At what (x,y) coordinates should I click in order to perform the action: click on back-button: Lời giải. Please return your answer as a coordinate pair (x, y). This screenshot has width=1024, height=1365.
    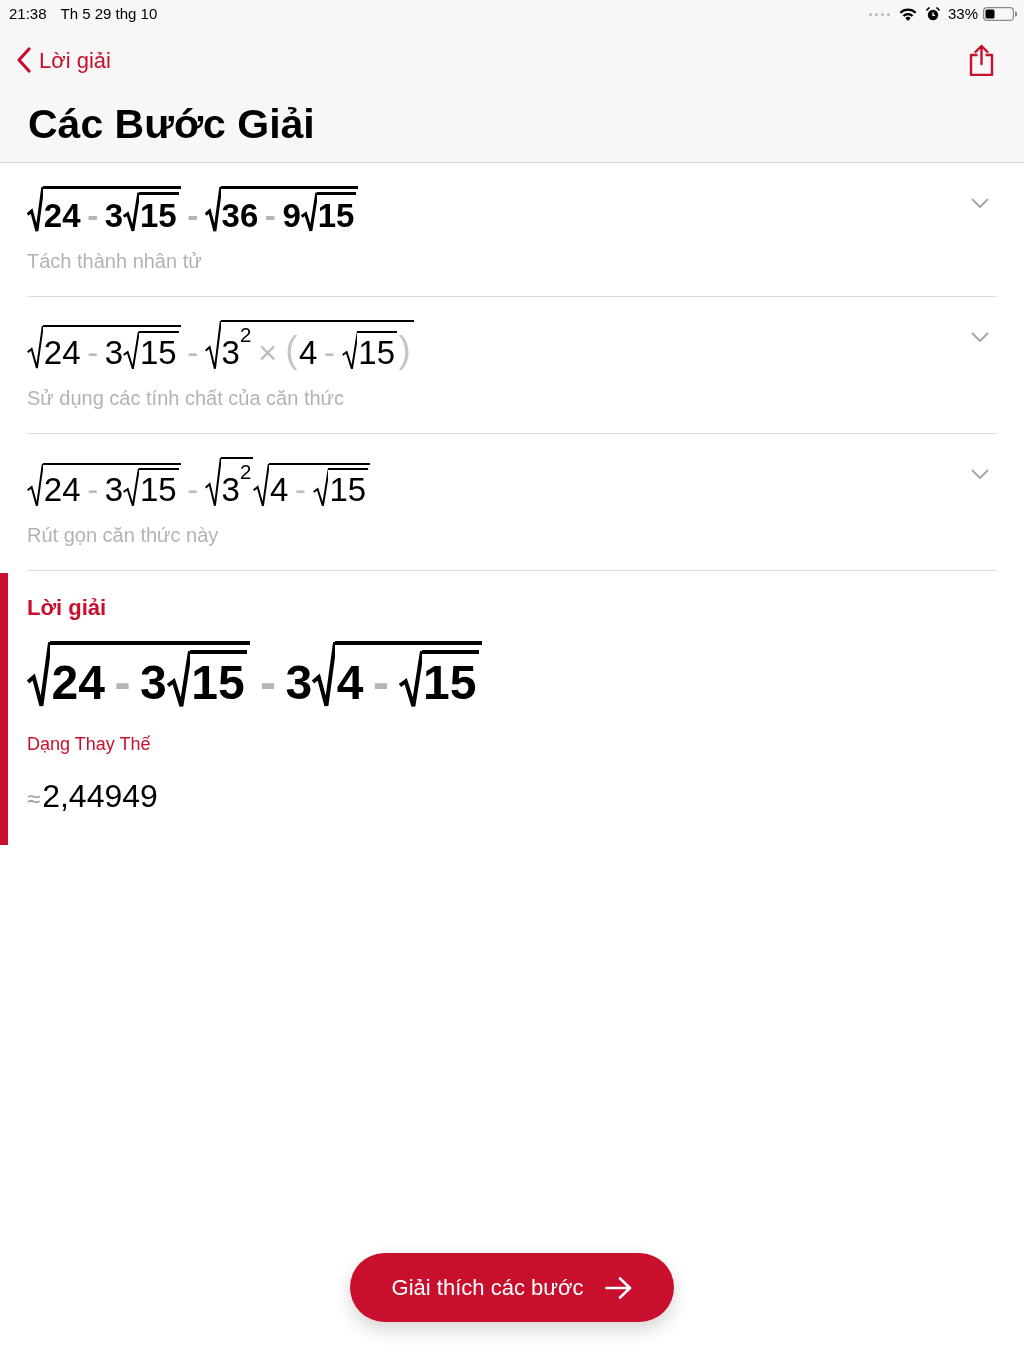
    Looking at the image, I should click on (63, 60).